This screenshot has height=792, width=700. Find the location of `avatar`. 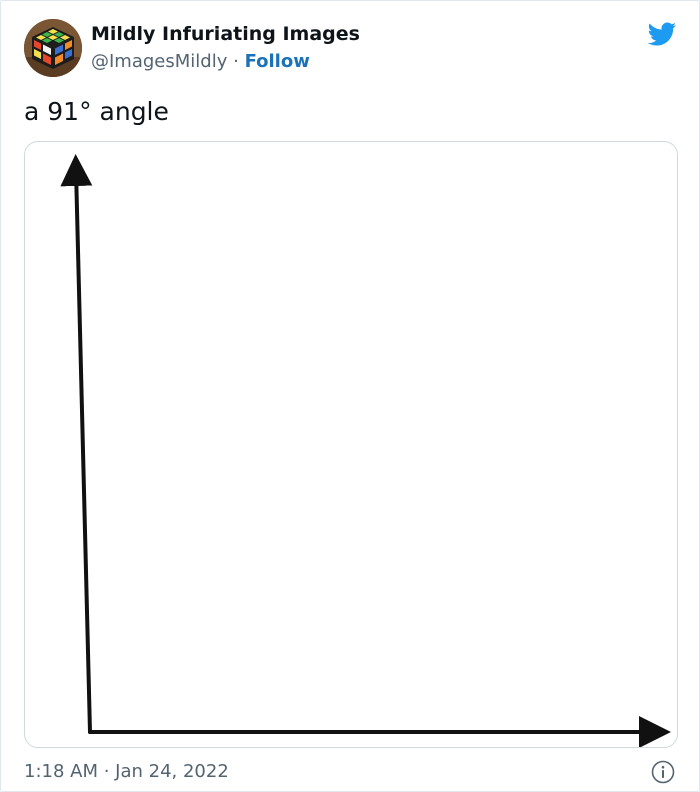

avatar is located at coordinates (53, 48).